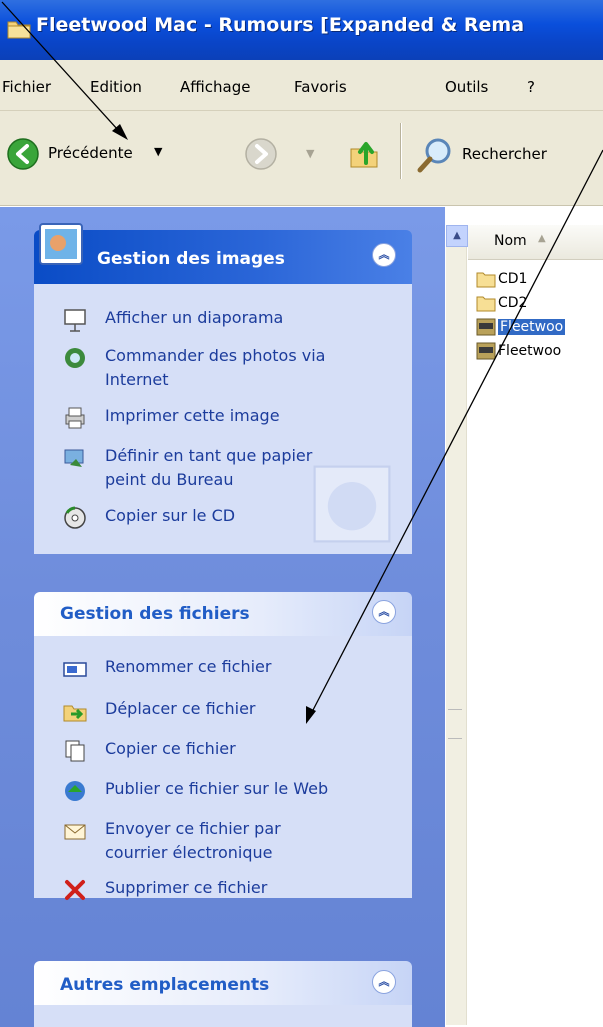  Describe the element at coordinates (180, 708) in the screenshot. I see `task-label: Déplacer ce fichier` at that location.